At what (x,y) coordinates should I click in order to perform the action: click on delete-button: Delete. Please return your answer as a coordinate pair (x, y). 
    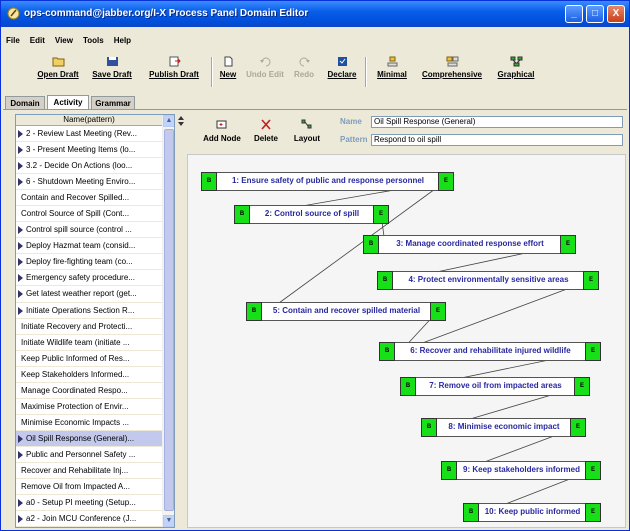
    Looking at the image, I should click on (266, 133).